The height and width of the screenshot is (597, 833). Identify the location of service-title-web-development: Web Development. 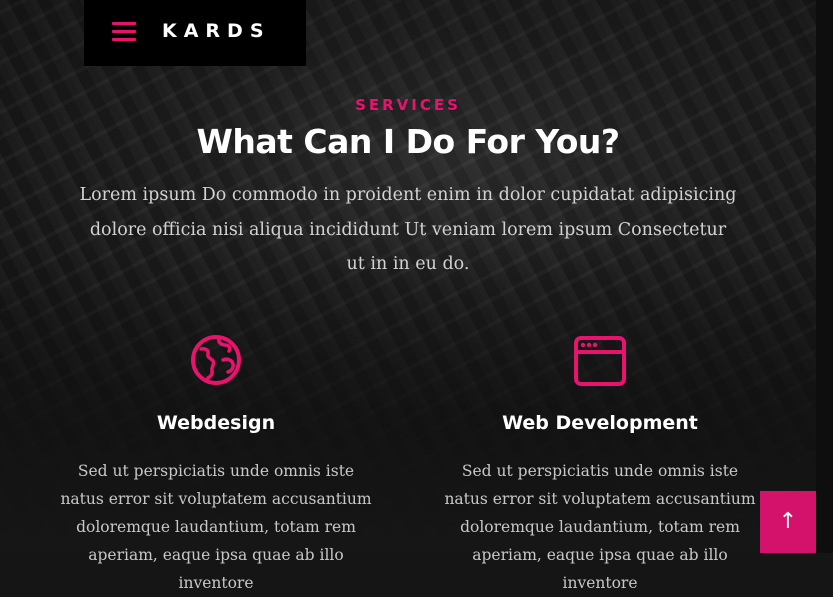
(600, 423).